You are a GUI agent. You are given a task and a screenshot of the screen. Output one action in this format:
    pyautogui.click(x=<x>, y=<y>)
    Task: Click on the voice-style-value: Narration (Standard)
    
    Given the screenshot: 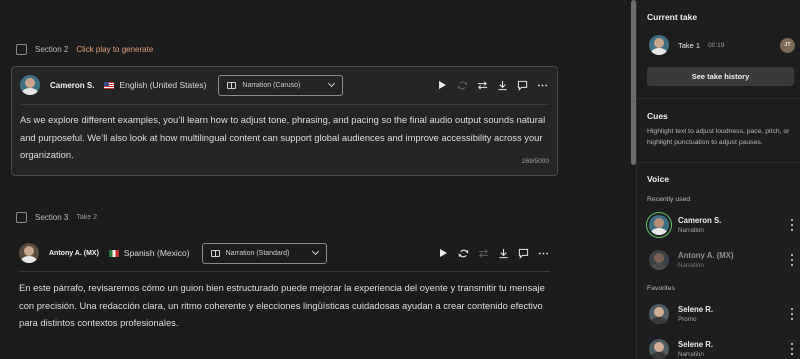 What is the action you would take?
    pyautogui.click(x=257, y=253)
    